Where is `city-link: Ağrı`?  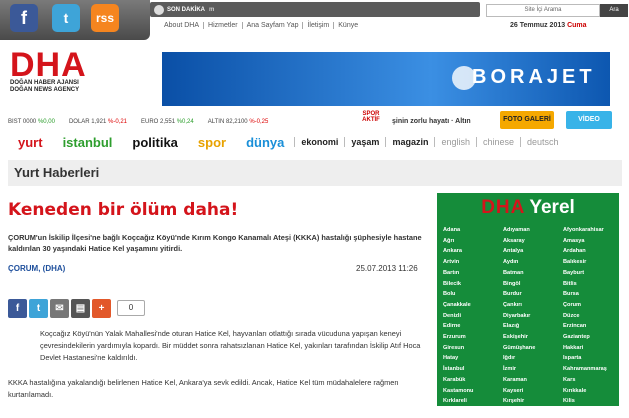 city-link: Ağrı is located at coordinates (473, 241).